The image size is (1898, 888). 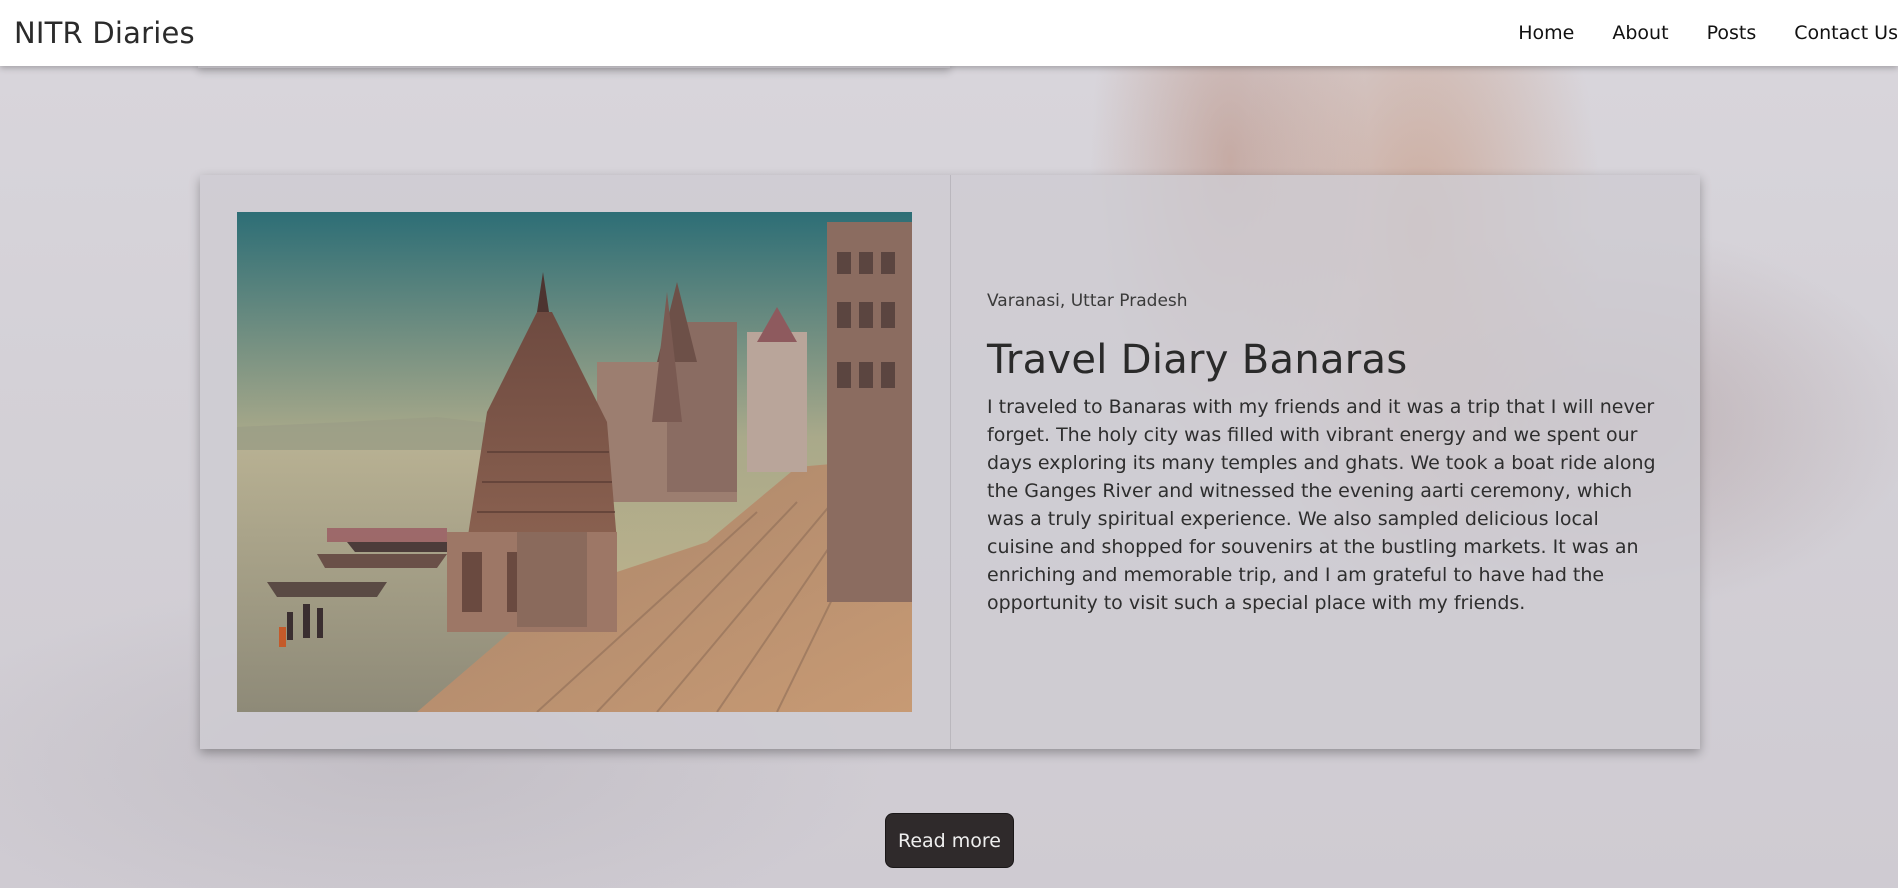 I want to click on nav-links: Home About Posts Contact Us, so click(x=1708, y=33).